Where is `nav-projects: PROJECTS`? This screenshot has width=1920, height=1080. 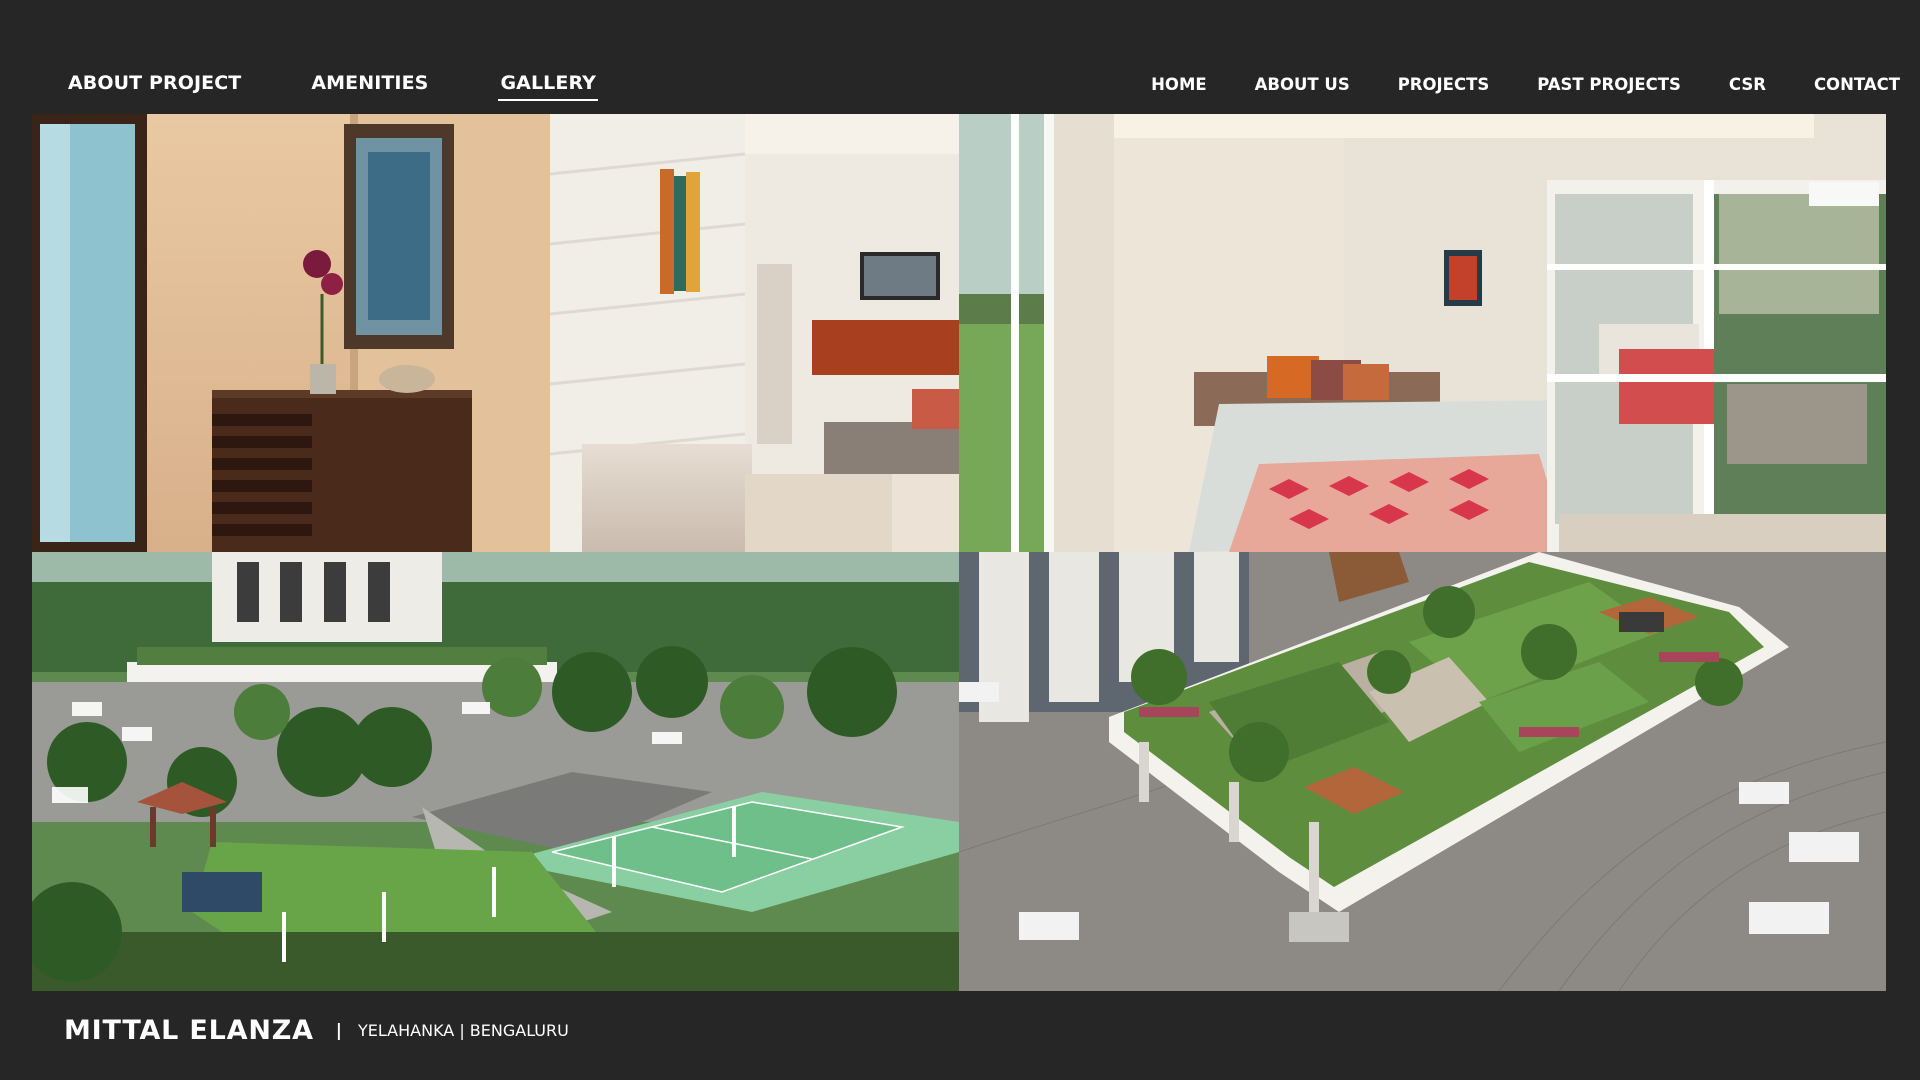 nav-projects: PROJECTS is located at coordinates (1443, 84).